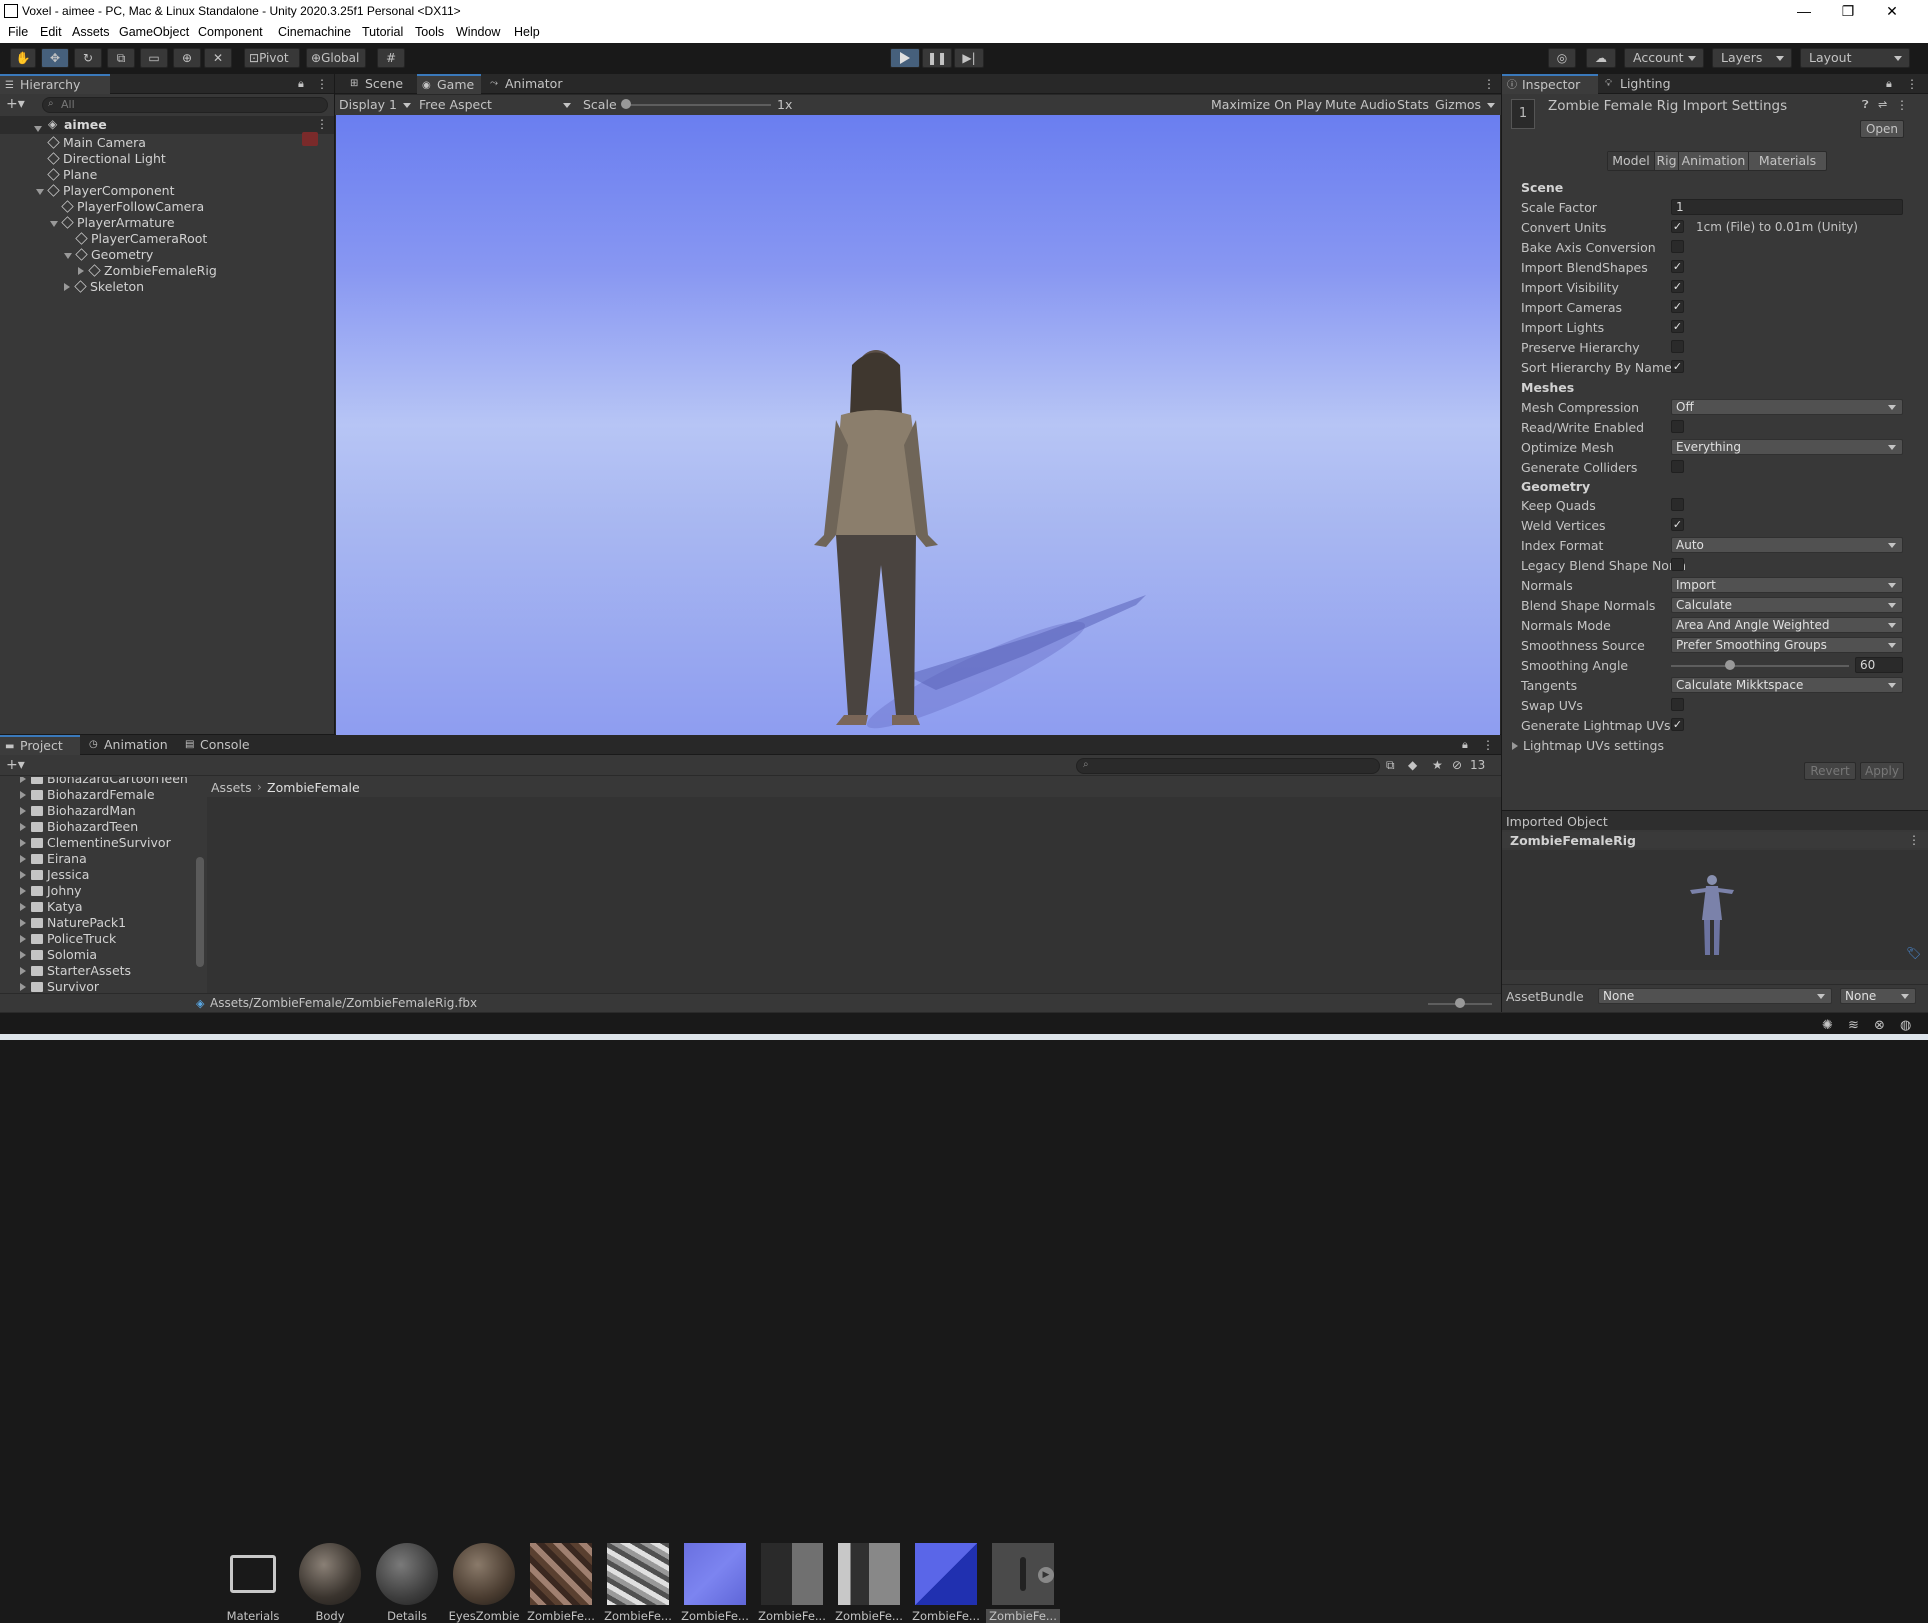 This screenshot has height=1623, width=1928. Describe the element at coordinates (382, 32) in the screenshot. I see `menu-tutorial: Tutorial` at that location.